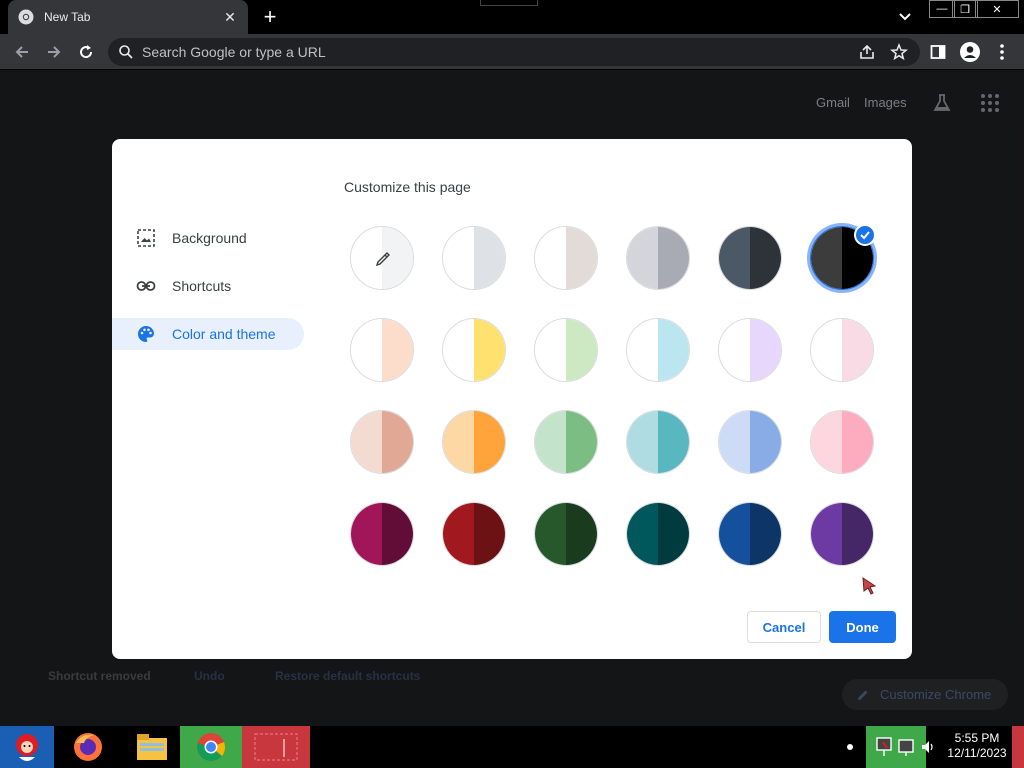 The width and height of the screenshot is (1024, 768). Describe the element at coordinates (997, 9) in the screenshot. I see `window-close-button: ✕` at that location.